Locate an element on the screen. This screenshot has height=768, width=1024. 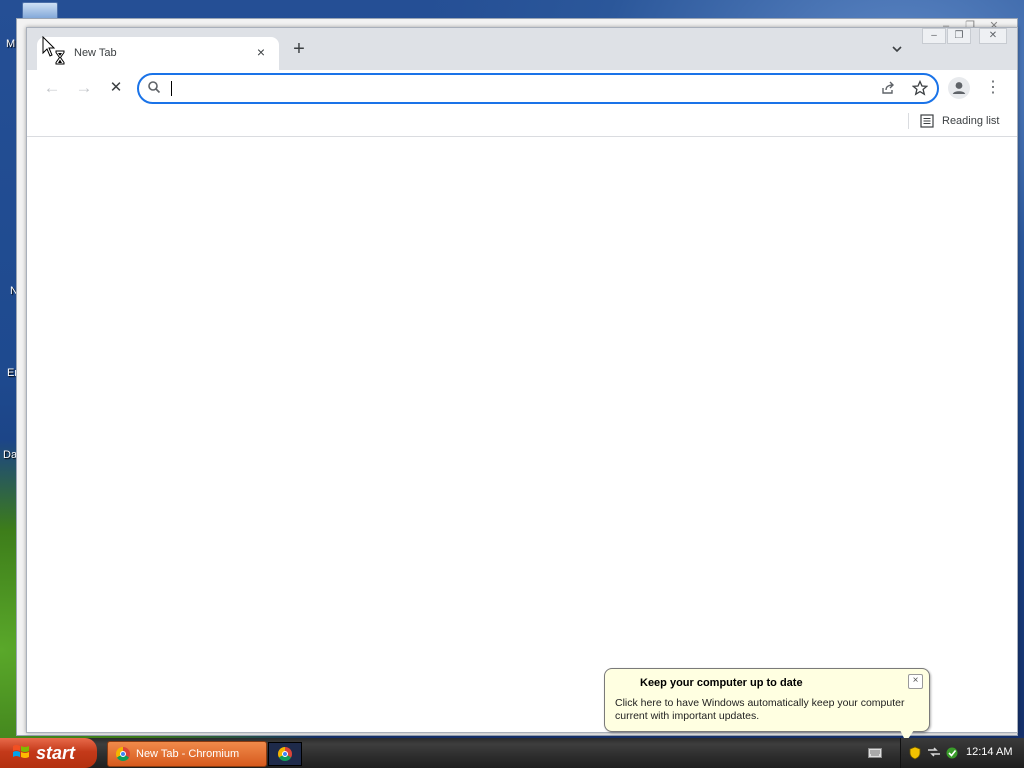
clock: 12:14 AM is located at coordinates (989, 752).